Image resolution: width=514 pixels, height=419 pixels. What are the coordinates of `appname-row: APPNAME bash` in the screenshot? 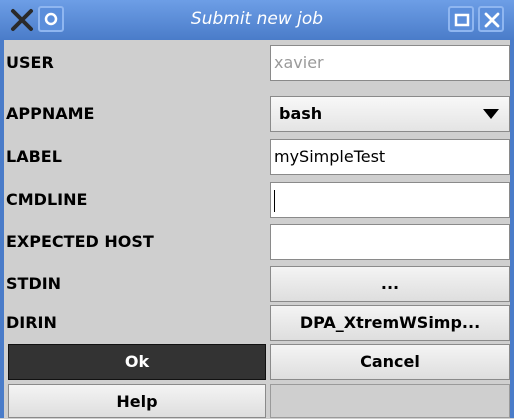 It's located at (257, 114).